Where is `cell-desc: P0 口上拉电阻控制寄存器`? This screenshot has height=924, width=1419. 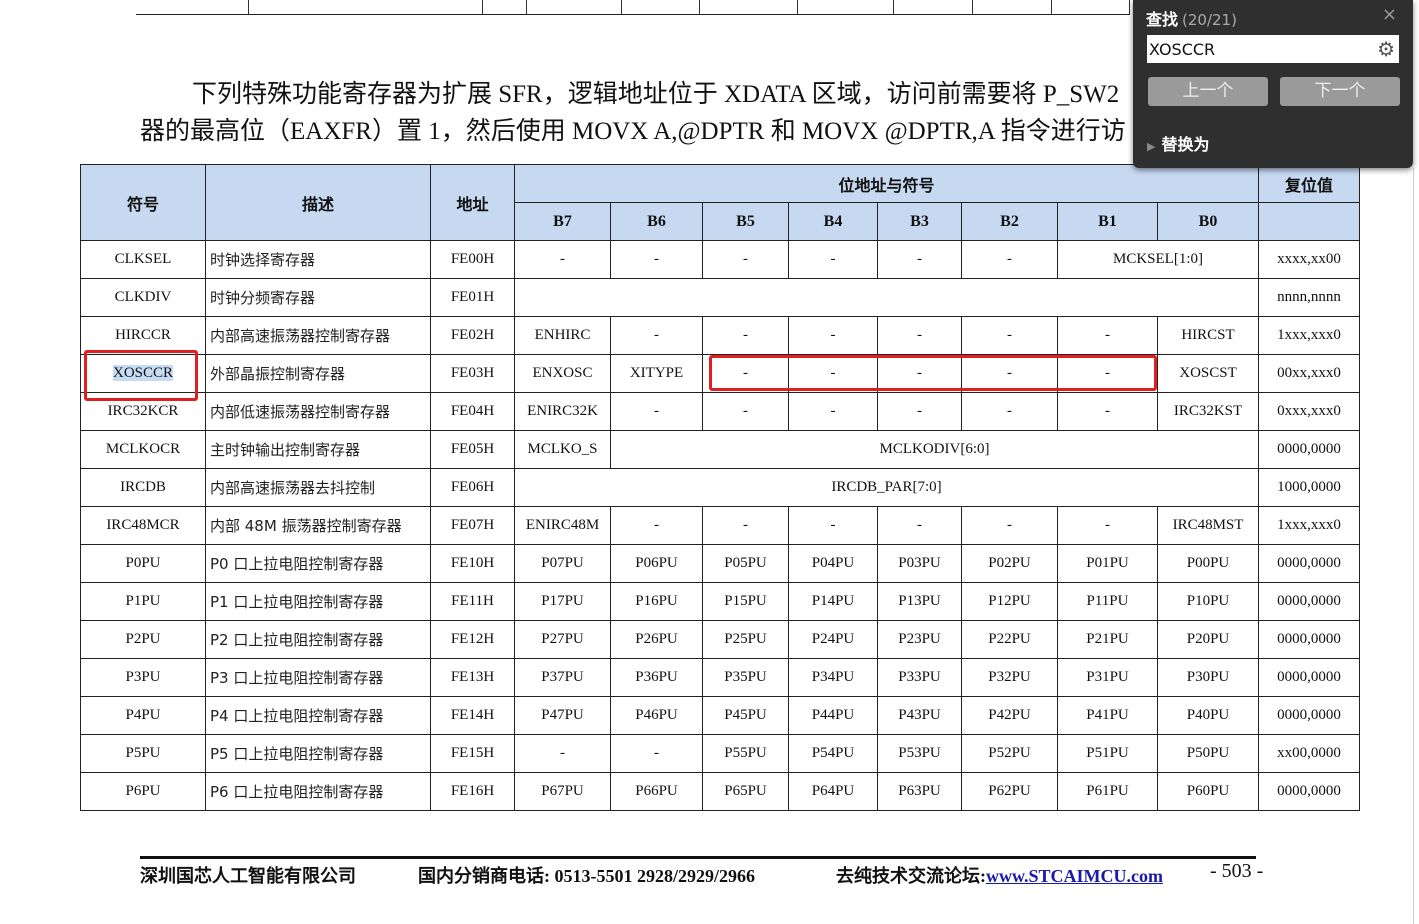
cell-desc: P0 口上拉电阻控制寄存器 is located at coordinates (318, 563).